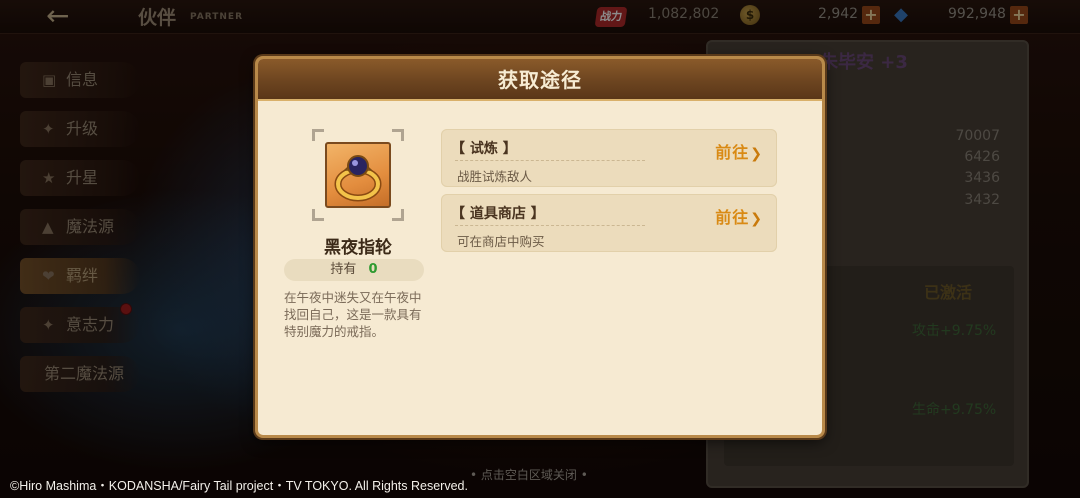 The width and height of the screenshot is (1080, 498). Describe the element at coordinates (484, 149) in the screenshot. I see `source-title: 【 试炼 】` at that location.